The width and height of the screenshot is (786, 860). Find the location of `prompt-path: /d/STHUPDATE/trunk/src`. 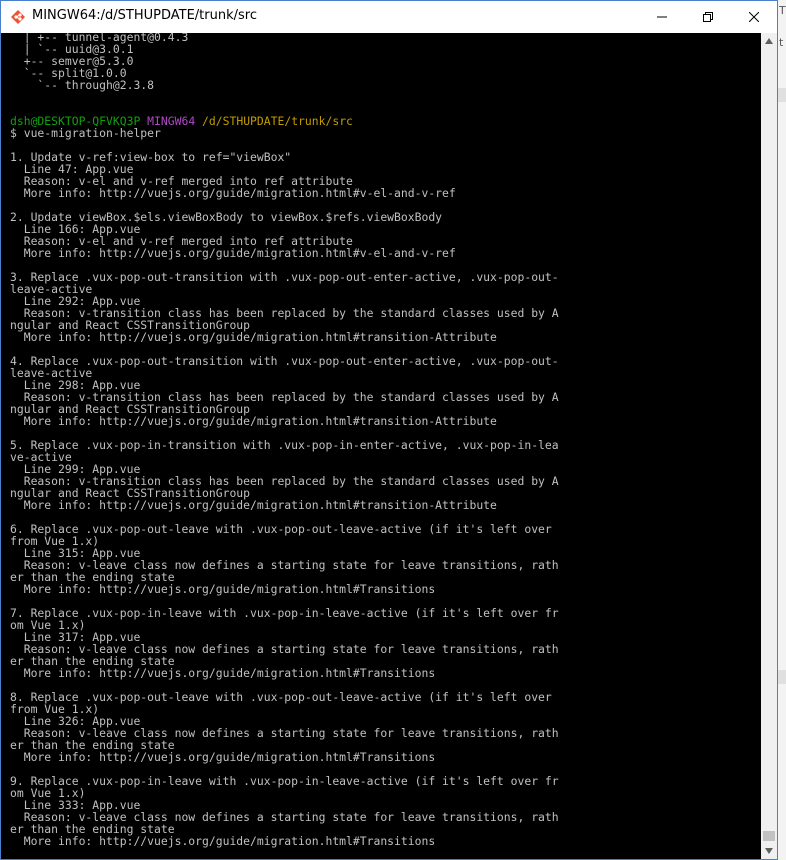

prompt-path: /d/STHUPDATE/trunk/src is located at coordinates (277, 121).